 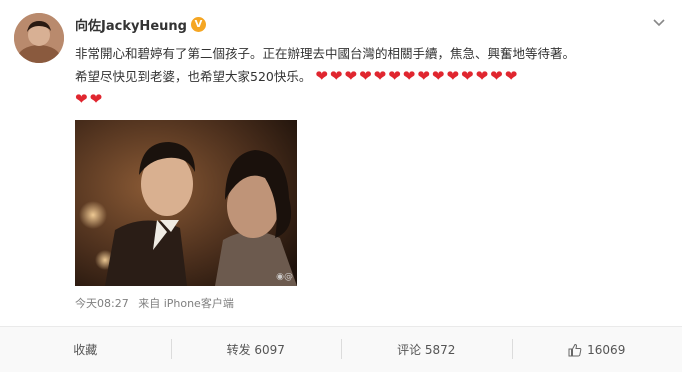 What do you see at coordinates (606, 350) in the screenshot?
I see `like-count: 16069` at bounding box center [606, 350].